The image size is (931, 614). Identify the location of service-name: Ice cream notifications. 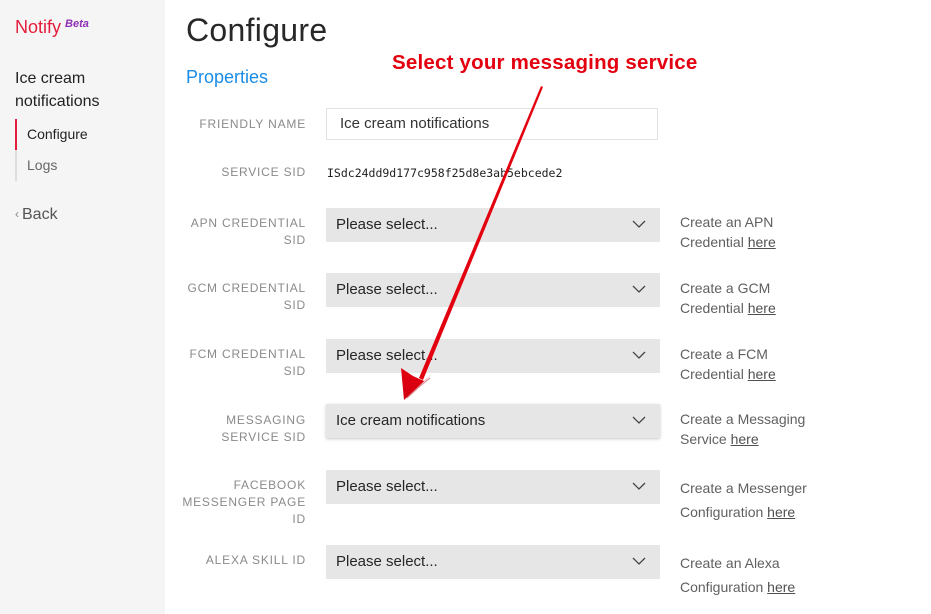
(57, 90).